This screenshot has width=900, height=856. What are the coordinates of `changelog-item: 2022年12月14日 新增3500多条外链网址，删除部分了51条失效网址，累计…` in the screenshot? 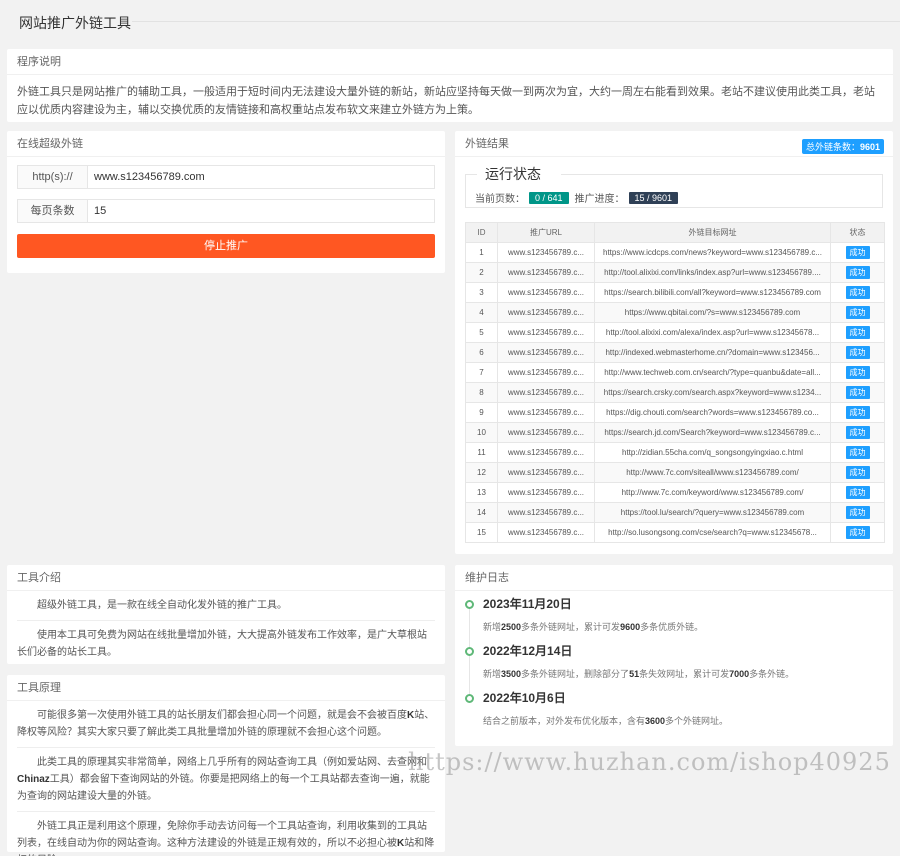 It's located at (674, 668).